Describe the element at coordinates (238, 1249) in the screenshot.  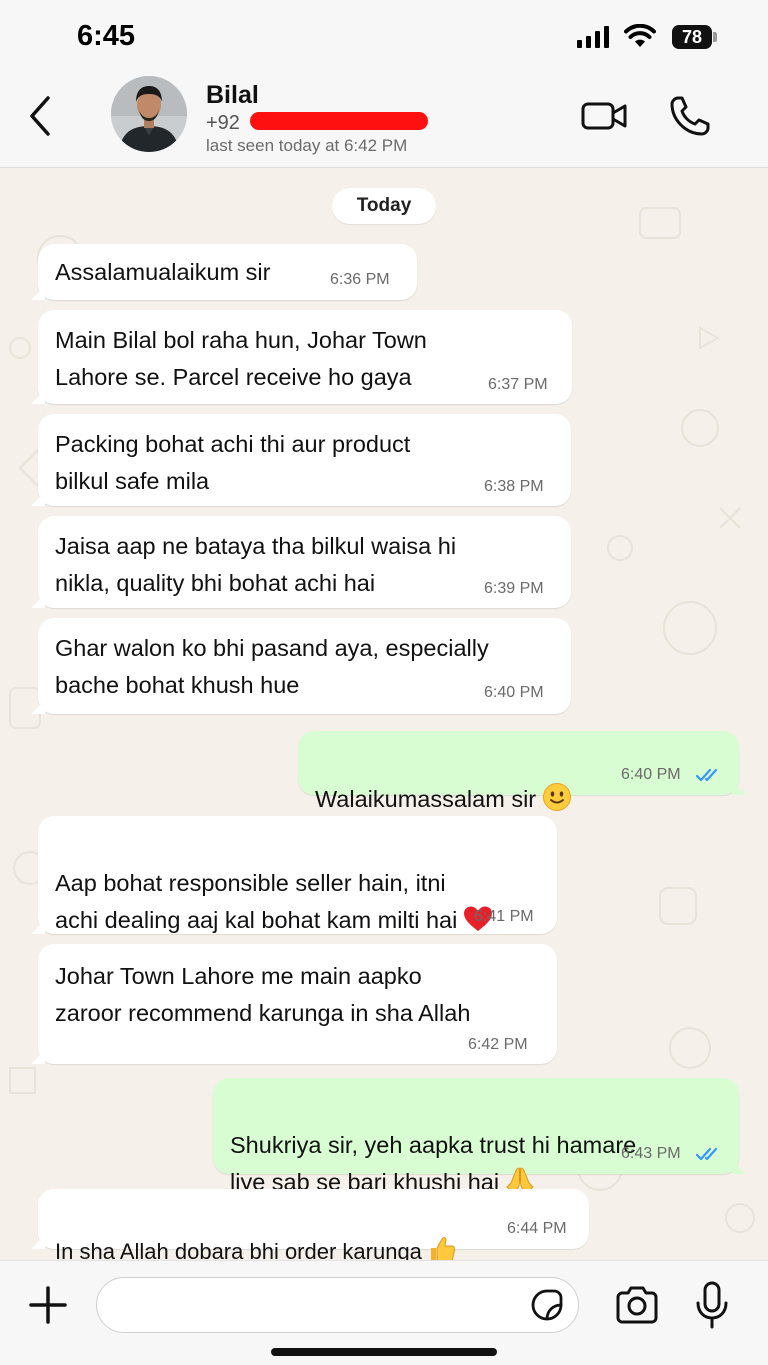
I see `message-text-content: In sha Allah dobara bhi order karunga` at that location.